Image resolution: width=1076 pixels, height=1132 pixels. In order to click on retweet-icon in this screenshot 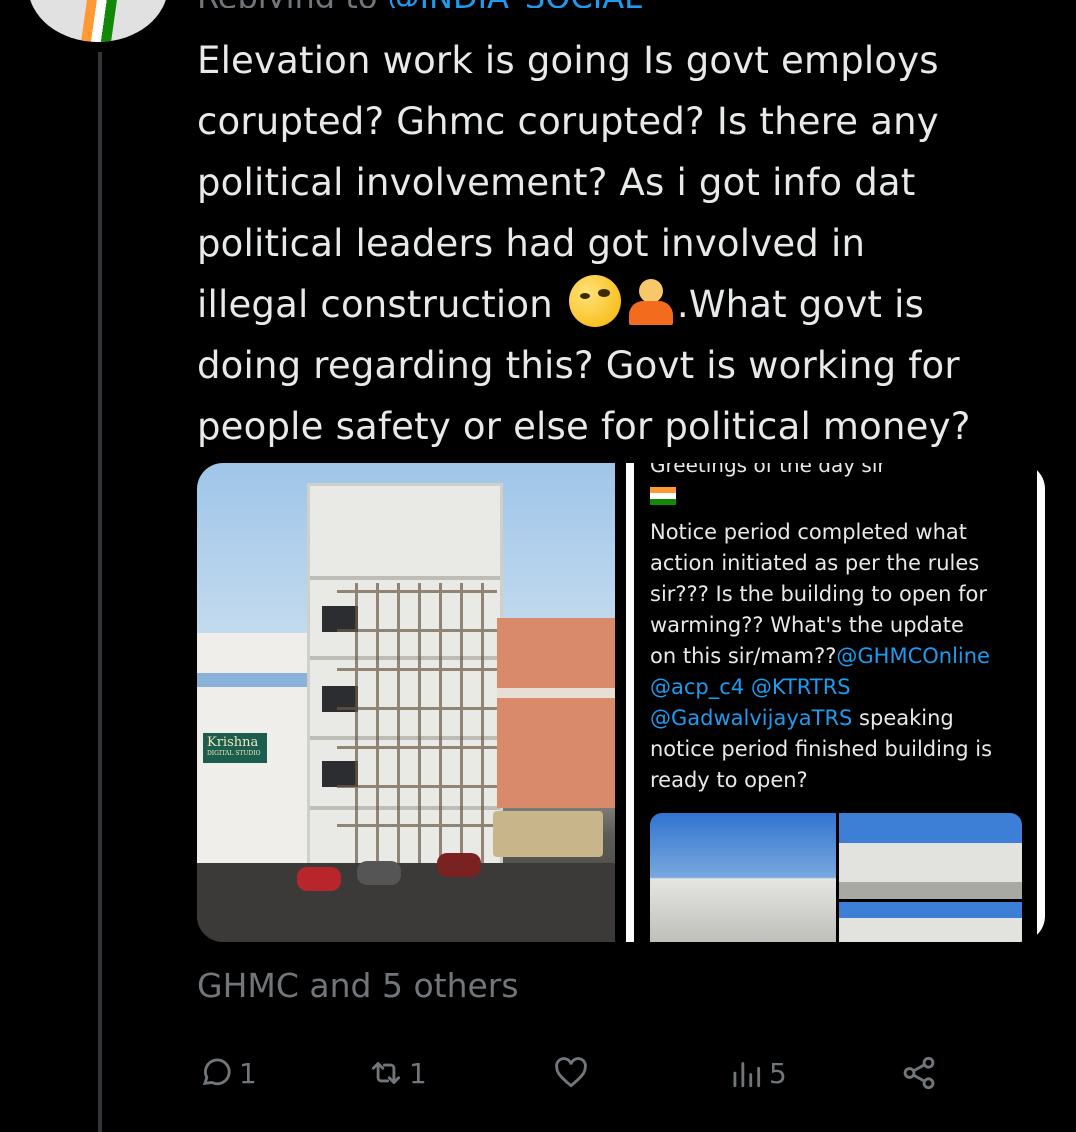, I will do `click(386, 1073)`.